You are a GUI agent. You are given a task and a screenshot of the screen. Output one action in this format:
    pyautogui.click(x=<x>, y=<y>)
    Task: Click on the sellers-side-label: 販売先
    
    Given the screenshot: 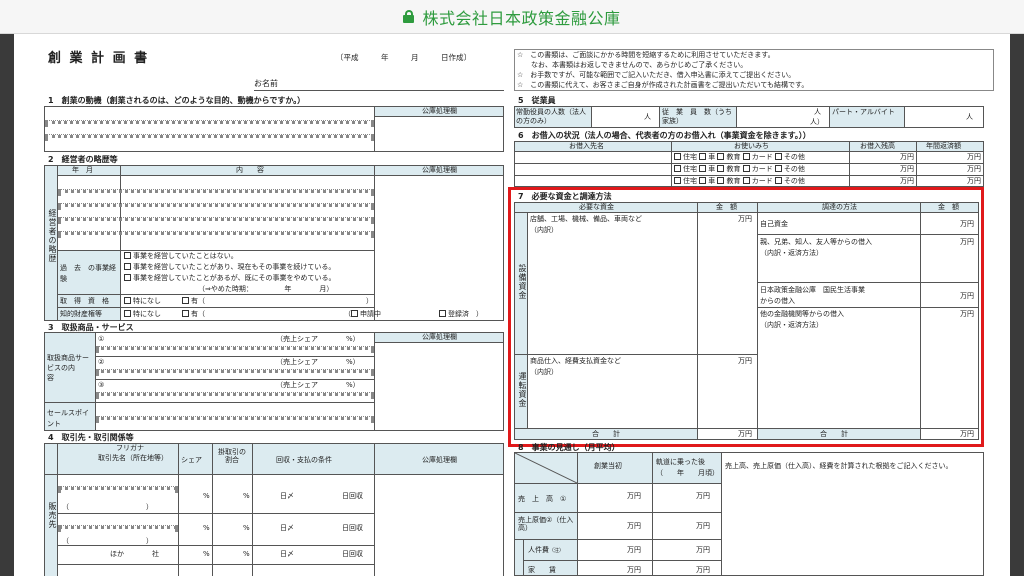 What is the action you would take?
    pyautogui.click(x=52, y=515)
    